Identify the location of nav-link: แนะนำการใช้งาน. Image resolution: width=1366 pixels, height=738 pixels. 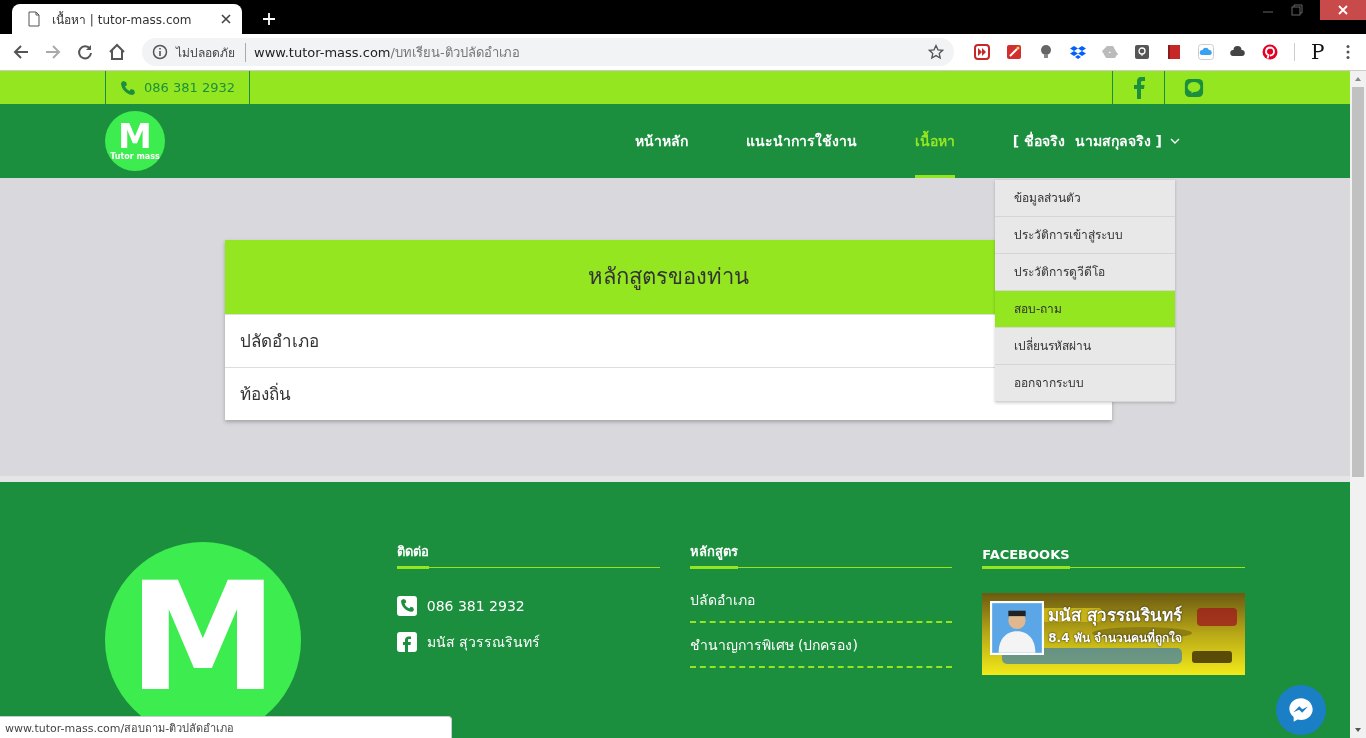
(801, 141).